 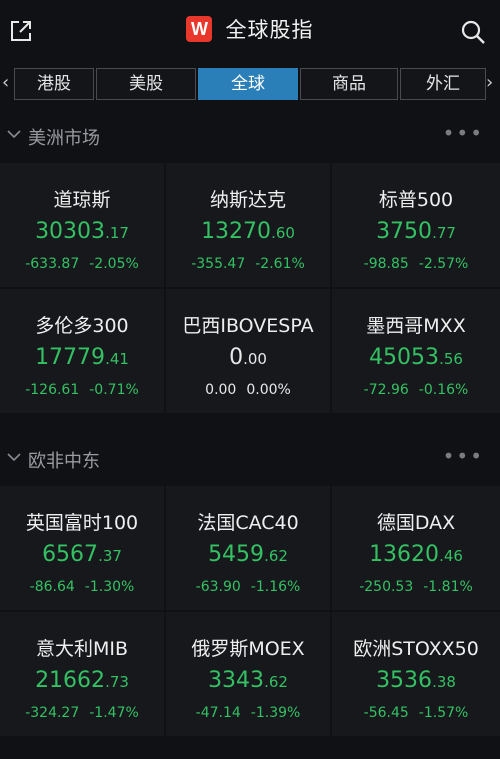 I want to click on index-price: 21662.73, so click(x=82, y=680).